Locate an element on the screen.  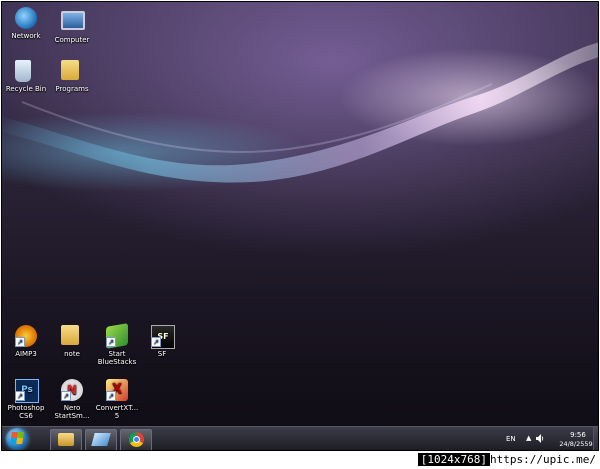
clock-time: 9:56 is located at coordinates (578, 435).